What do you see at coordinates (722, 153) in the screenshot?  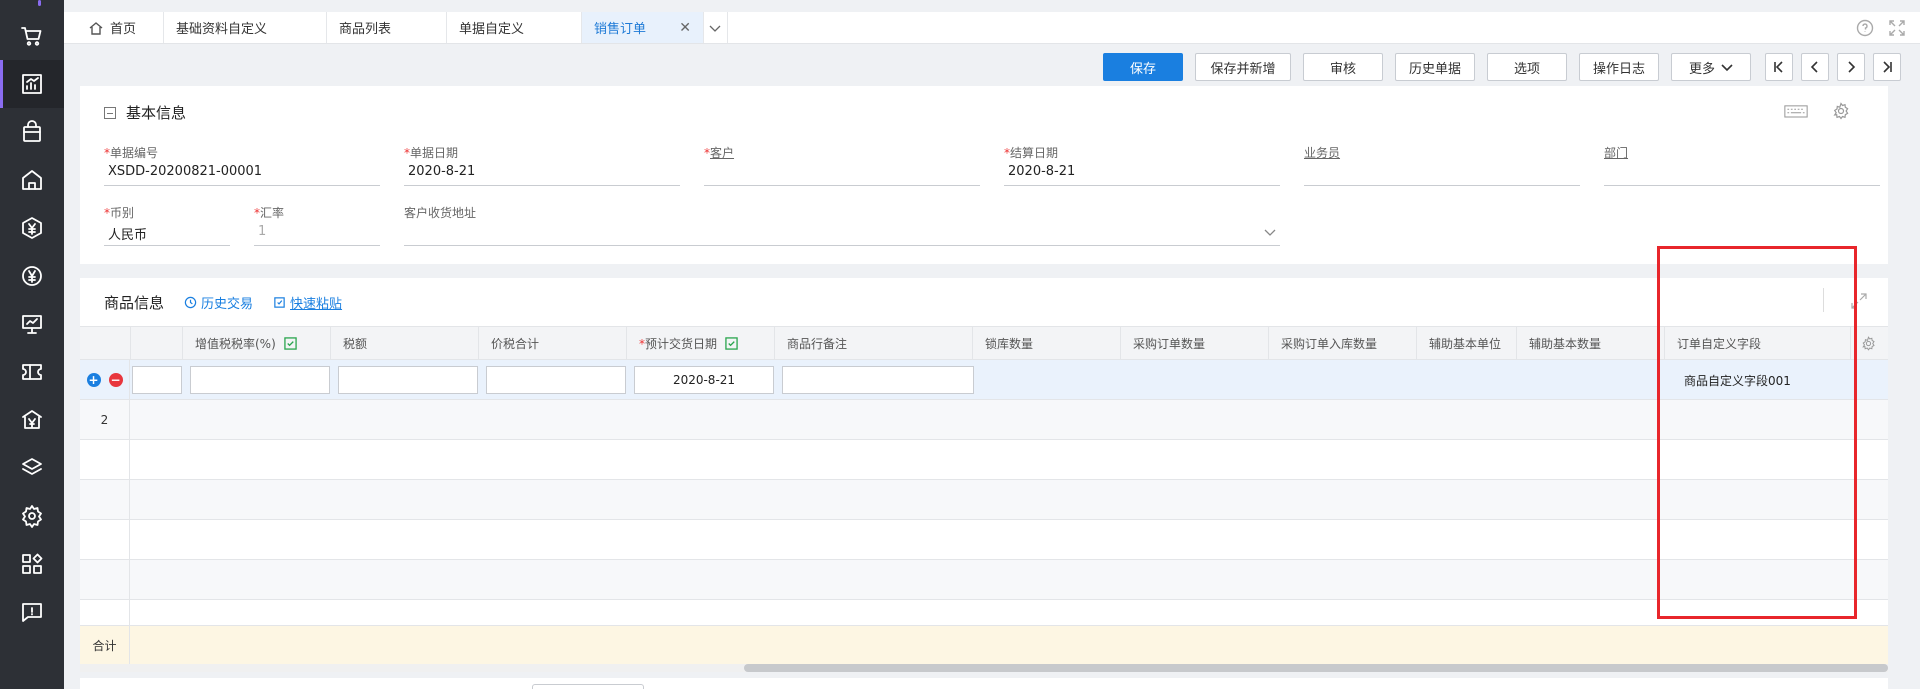 I see `customer-label: 客户` at bounding box center [722, 153].